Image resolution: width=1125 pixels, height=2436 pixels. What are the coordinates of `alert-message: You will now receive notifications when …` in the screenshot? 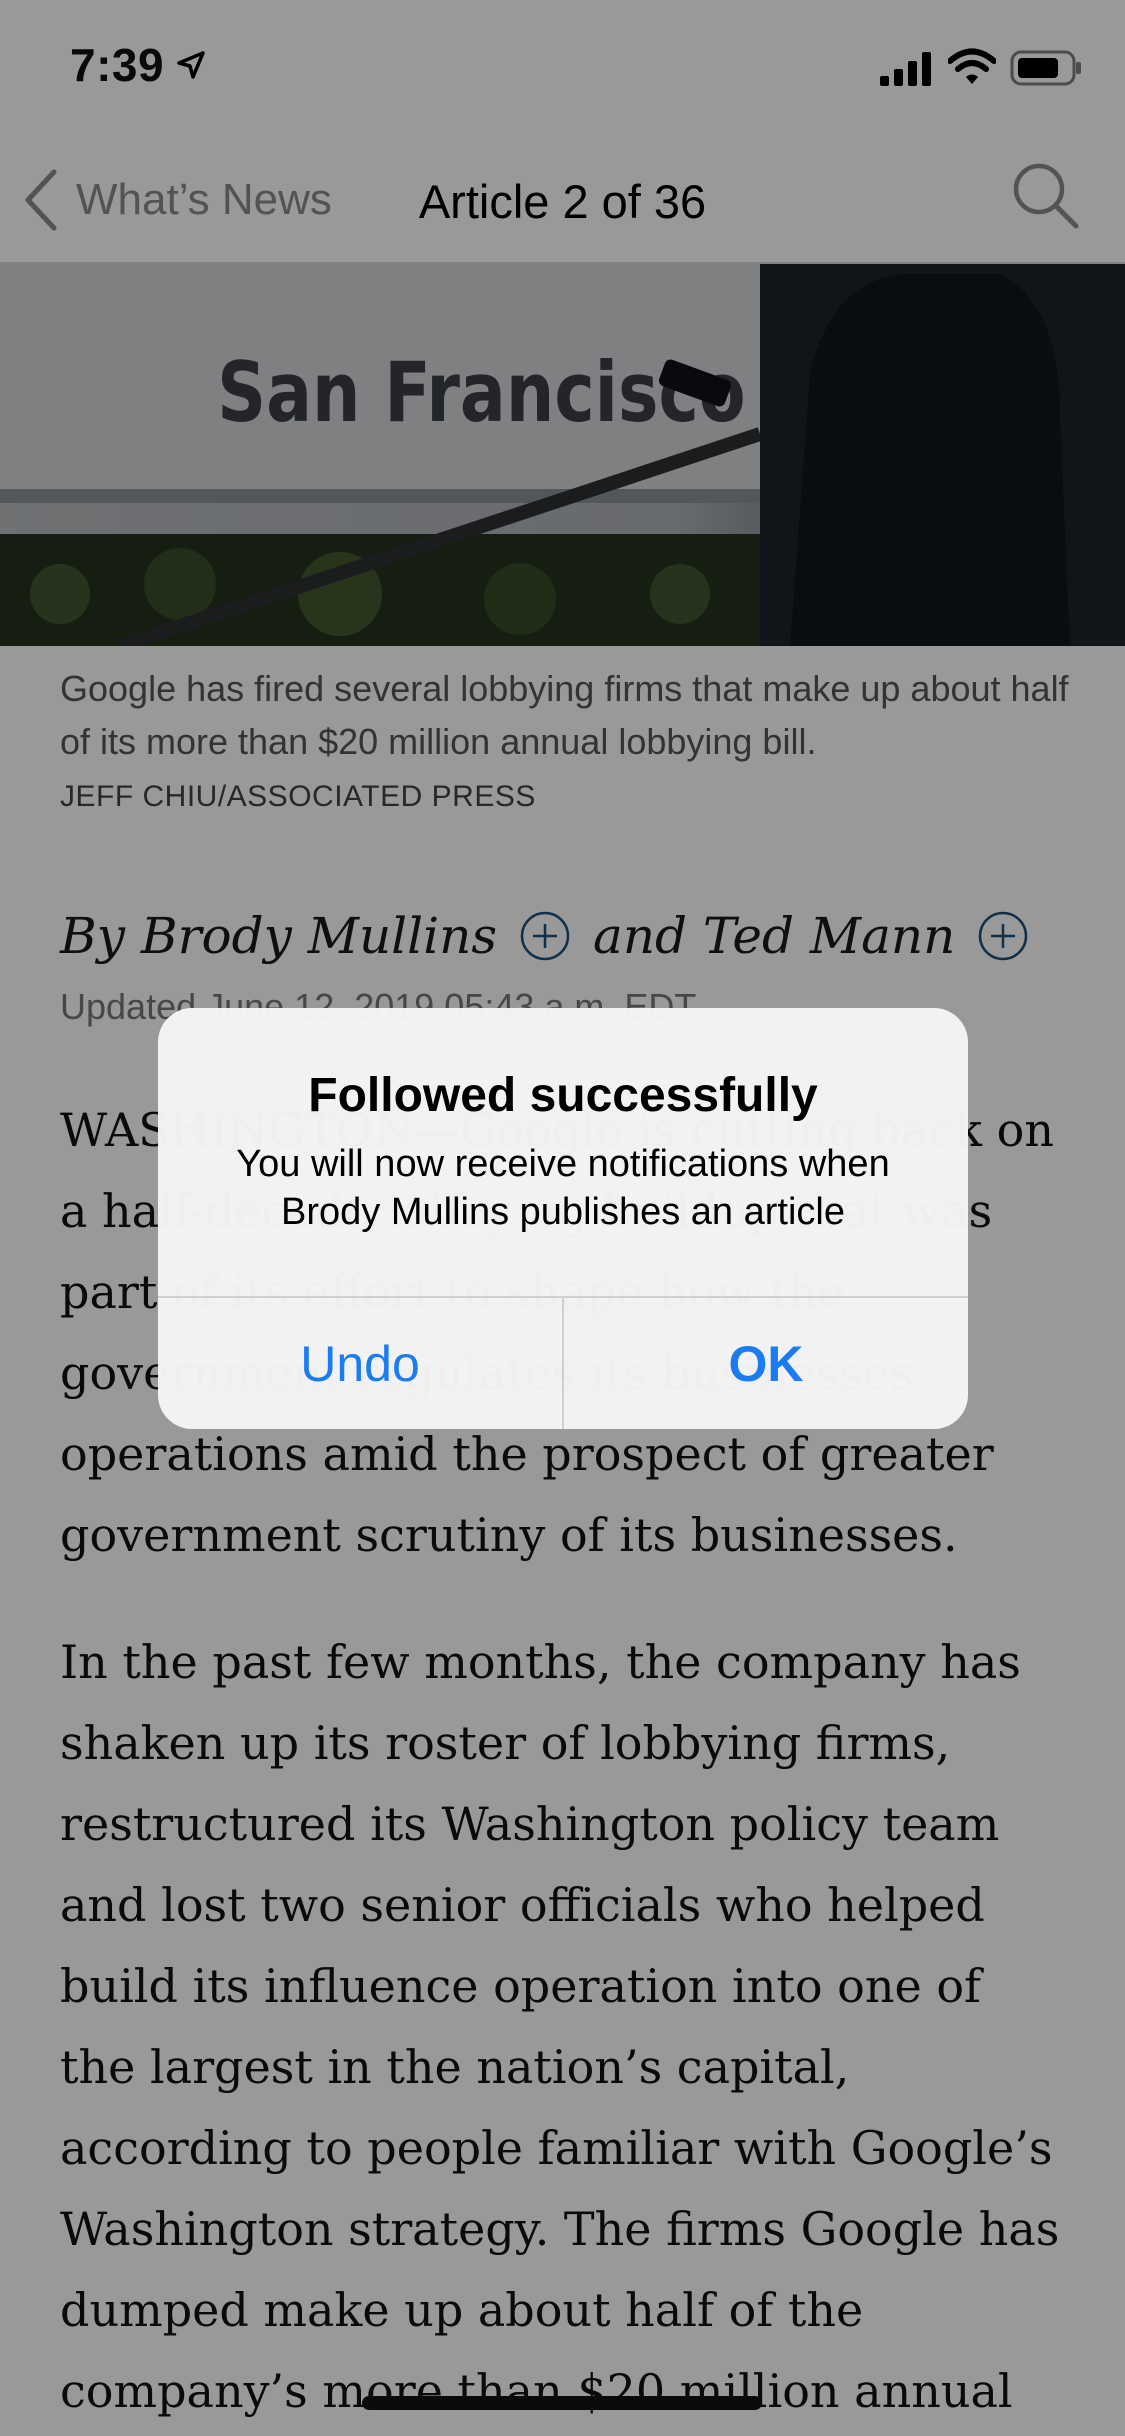 It's located at (563, 1188).